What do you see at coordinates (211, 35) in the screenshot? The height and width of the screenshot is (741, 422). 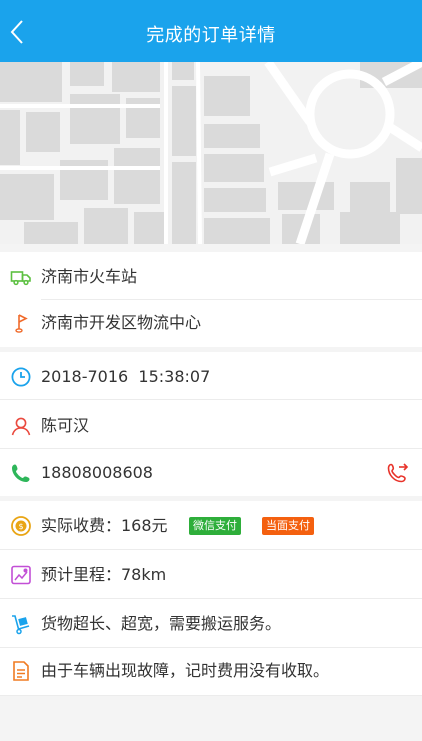 I see `page-title: 完成的订单详情` at bounding box center [211, 35].